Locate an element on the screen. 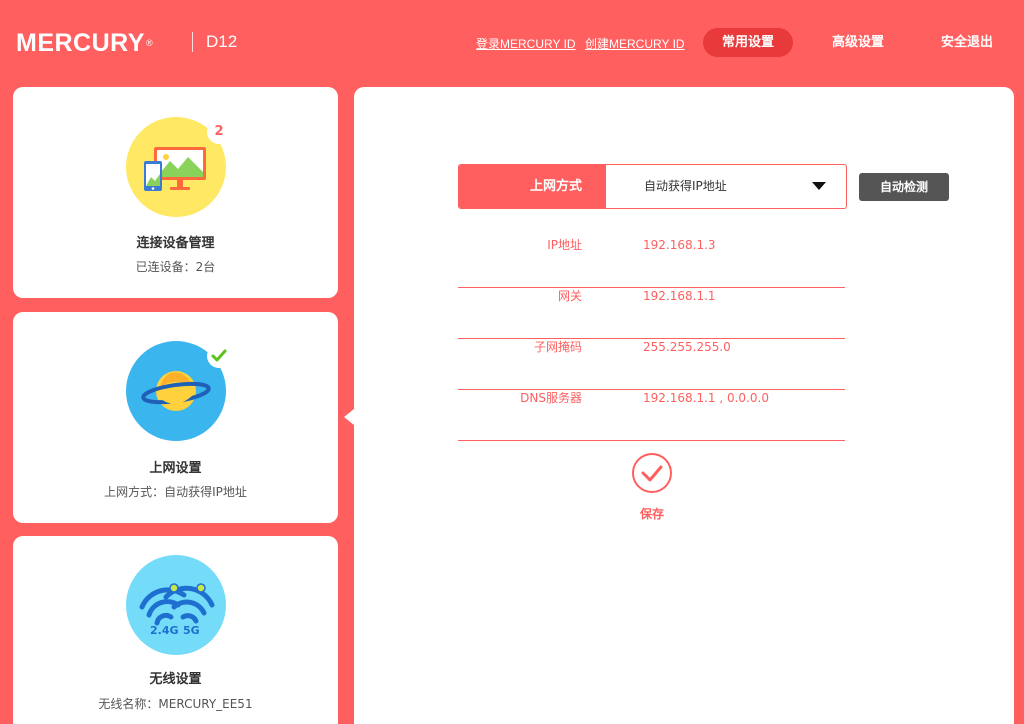 This screenshot has height=724, width=1024. wifi-icon is located at coordinates (176, 605).